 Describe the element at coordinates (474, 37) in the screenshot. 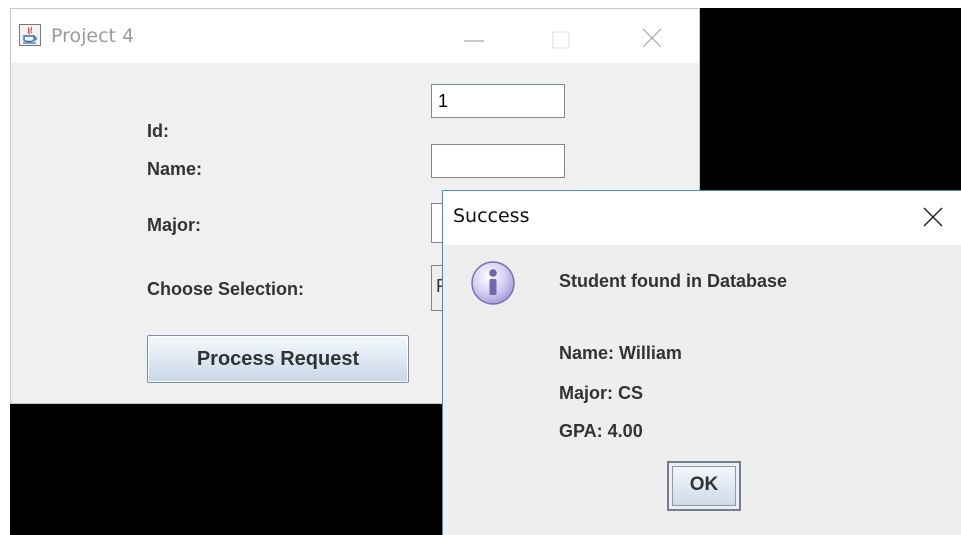

I see `minimize-button` at that location.